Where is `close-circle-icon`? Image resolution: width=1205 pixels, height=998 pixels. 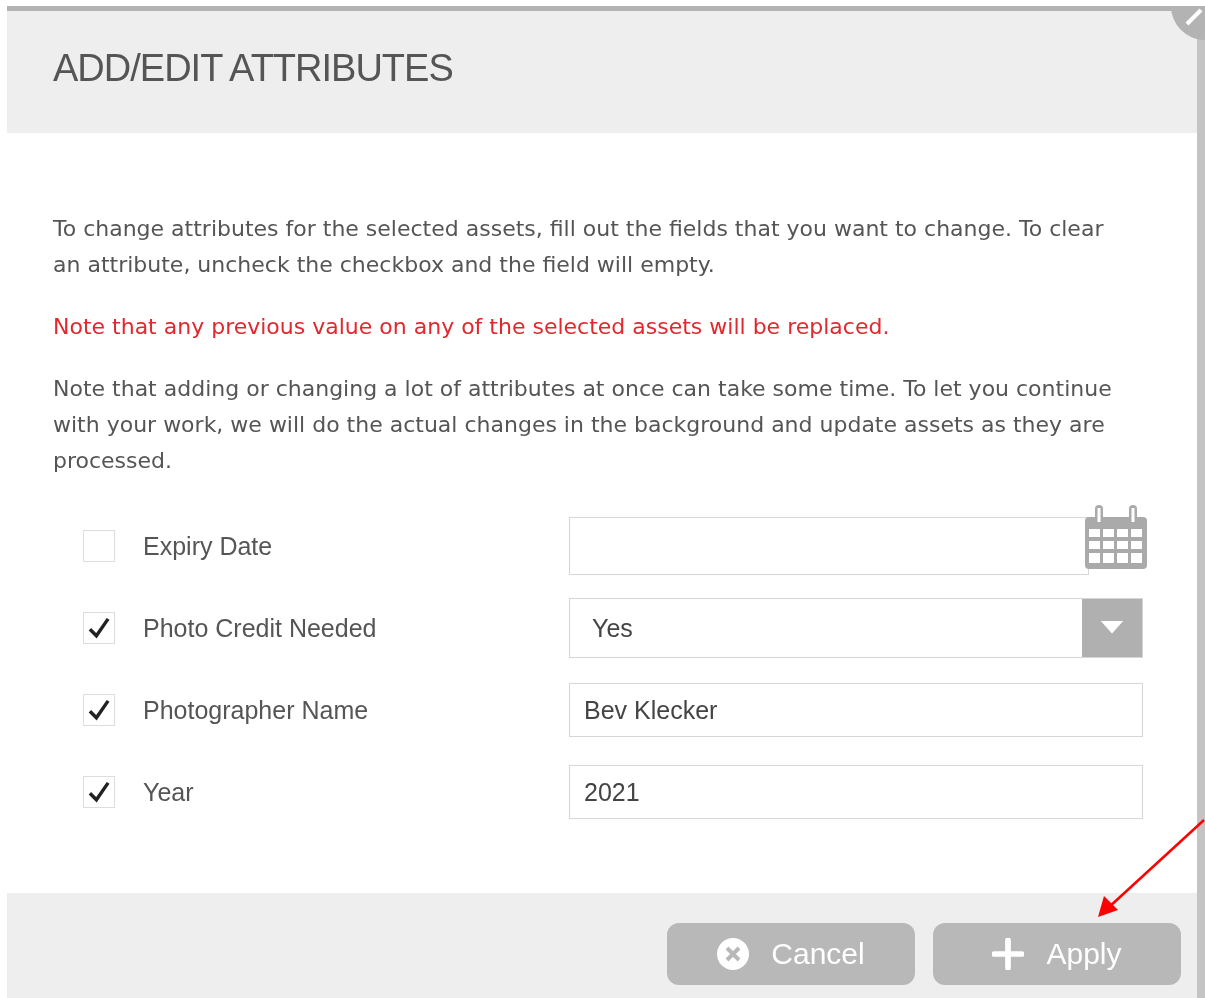 close-circle-icon is located at coordinates (733, 954).